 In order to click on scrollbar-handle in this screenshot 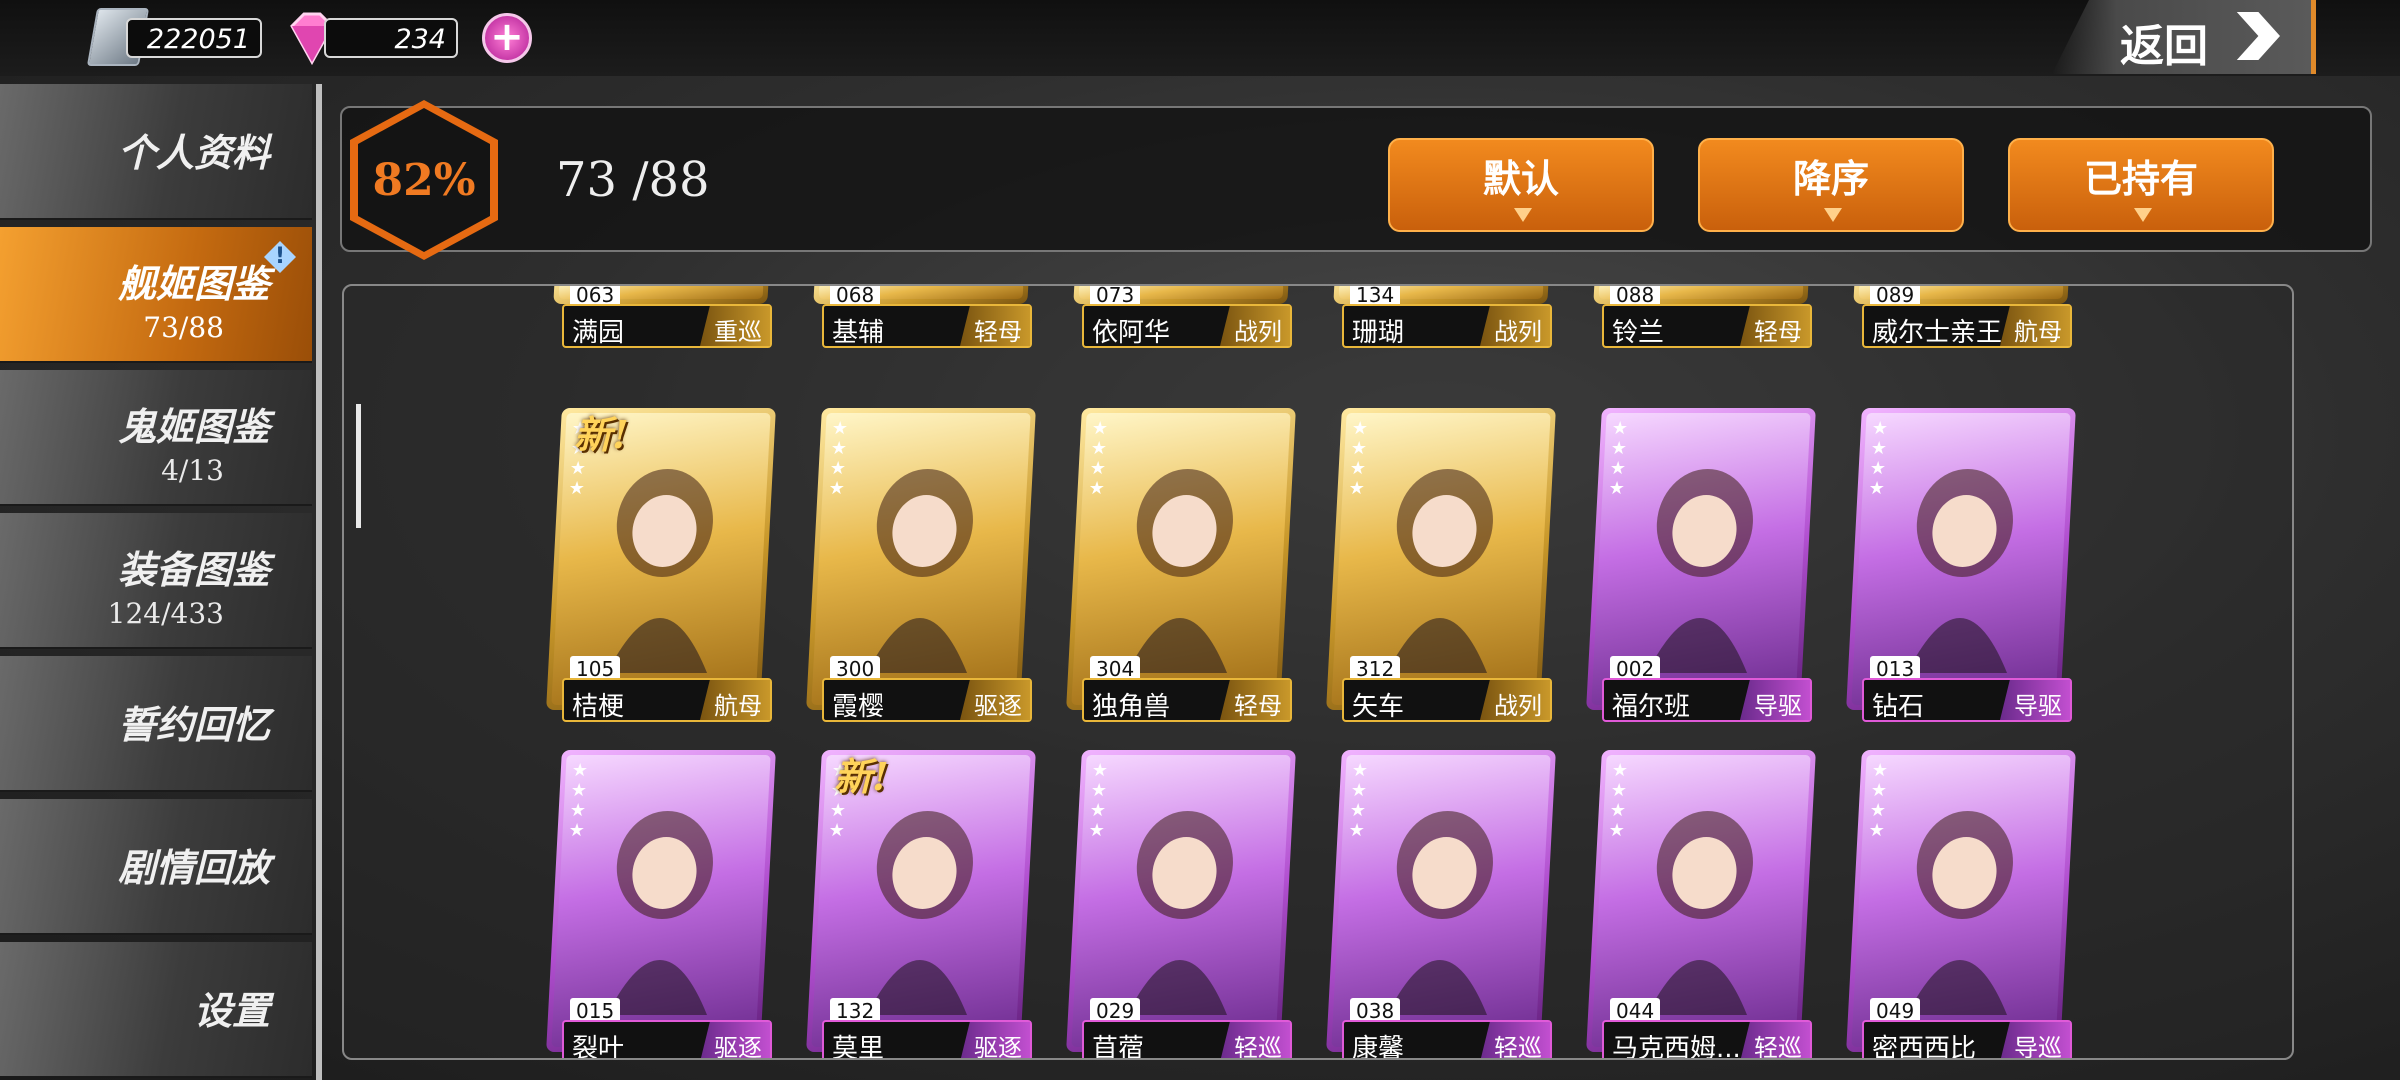, I will do `click(358, 466)`.